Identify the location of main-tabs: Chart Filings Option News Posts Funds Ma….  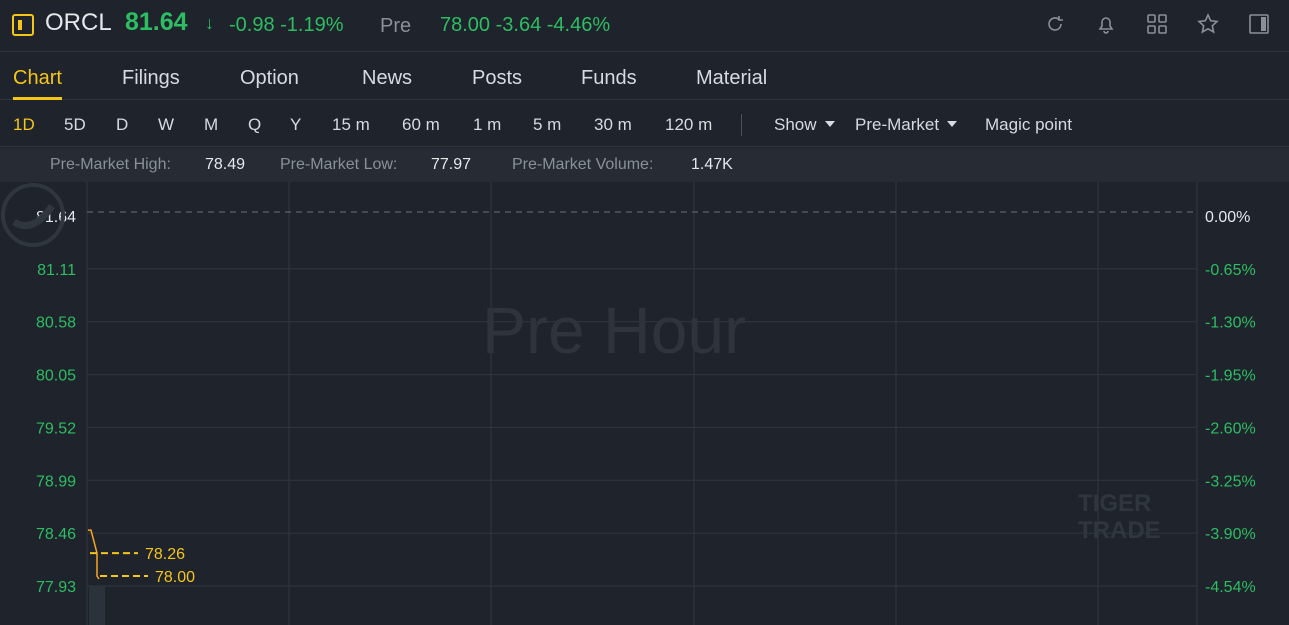
(644, 76).